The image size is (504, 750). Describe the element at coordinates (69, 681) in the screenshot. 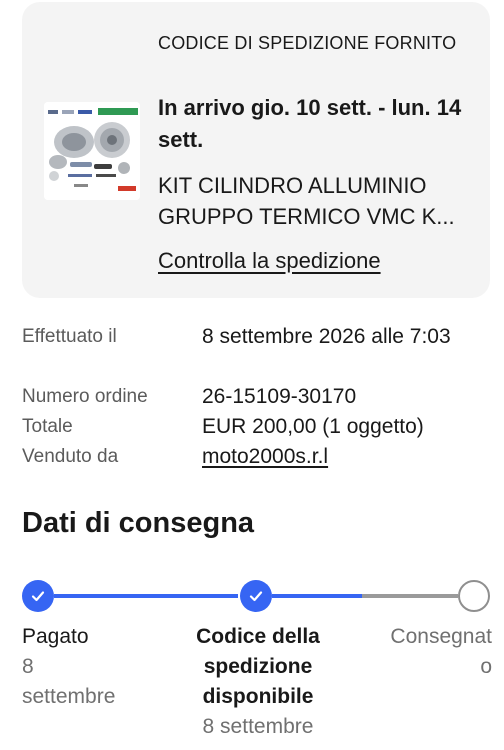

I see `step-paid-date: 8 settembre` at that location.